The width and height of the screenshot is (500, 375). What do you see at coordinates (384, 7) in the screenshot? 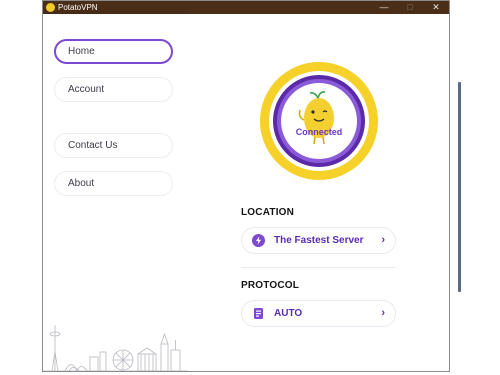
I see `minimize-button: —` at bounding box center [384, 7].